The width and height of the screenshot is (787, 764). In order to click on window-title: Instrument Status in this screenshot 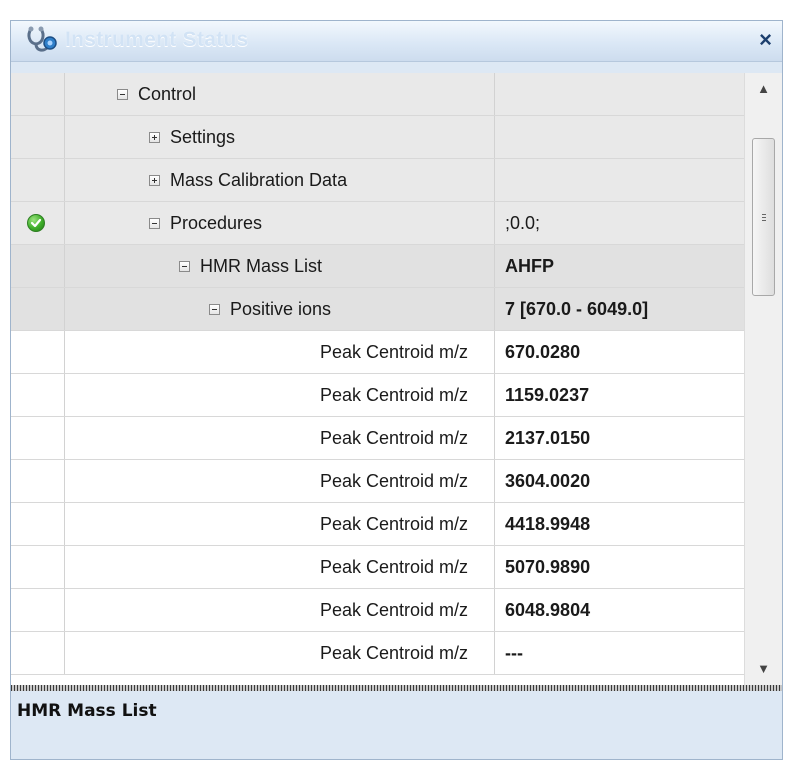, I will do `click(157, 39)`.